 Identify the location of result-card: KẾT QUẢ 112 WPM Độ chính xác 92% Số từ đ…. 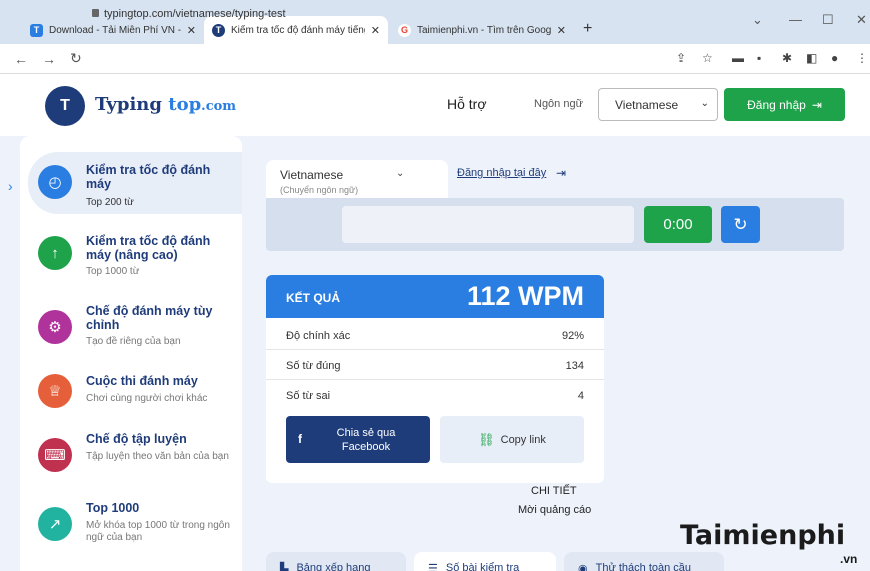
(435, 379).